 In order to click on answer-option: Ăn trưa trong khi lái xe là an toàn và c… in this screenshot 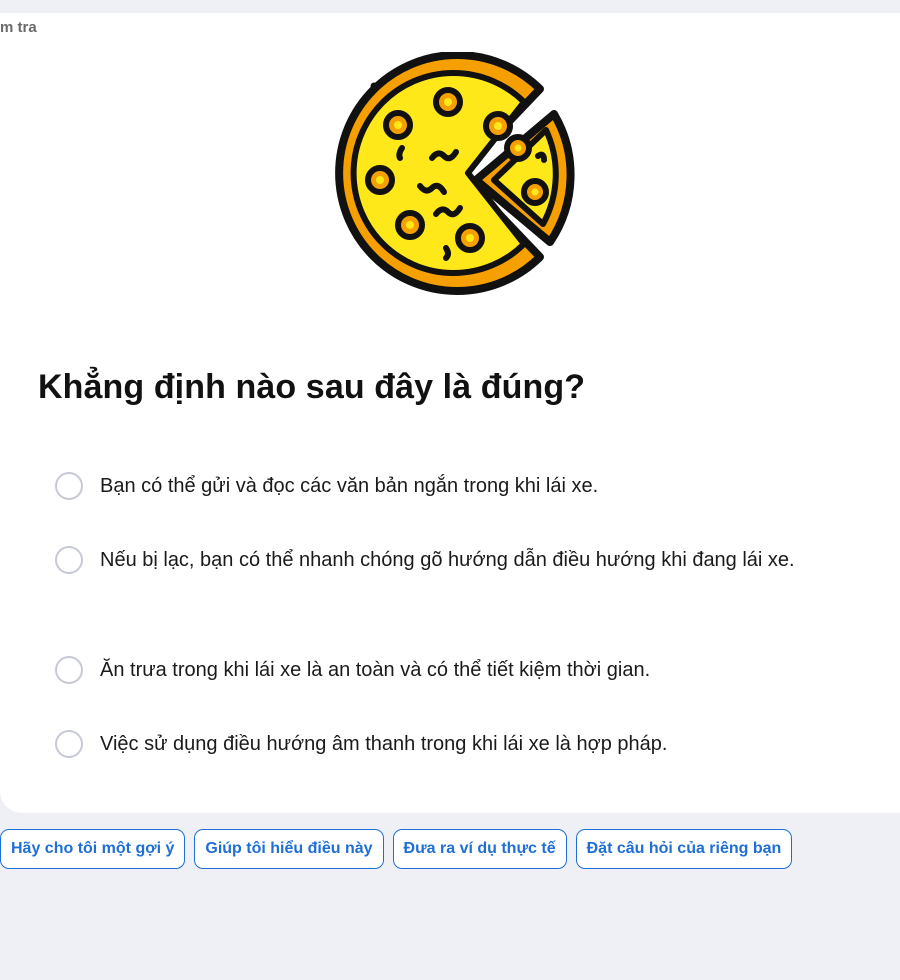, I will do `click(455, 670)`.